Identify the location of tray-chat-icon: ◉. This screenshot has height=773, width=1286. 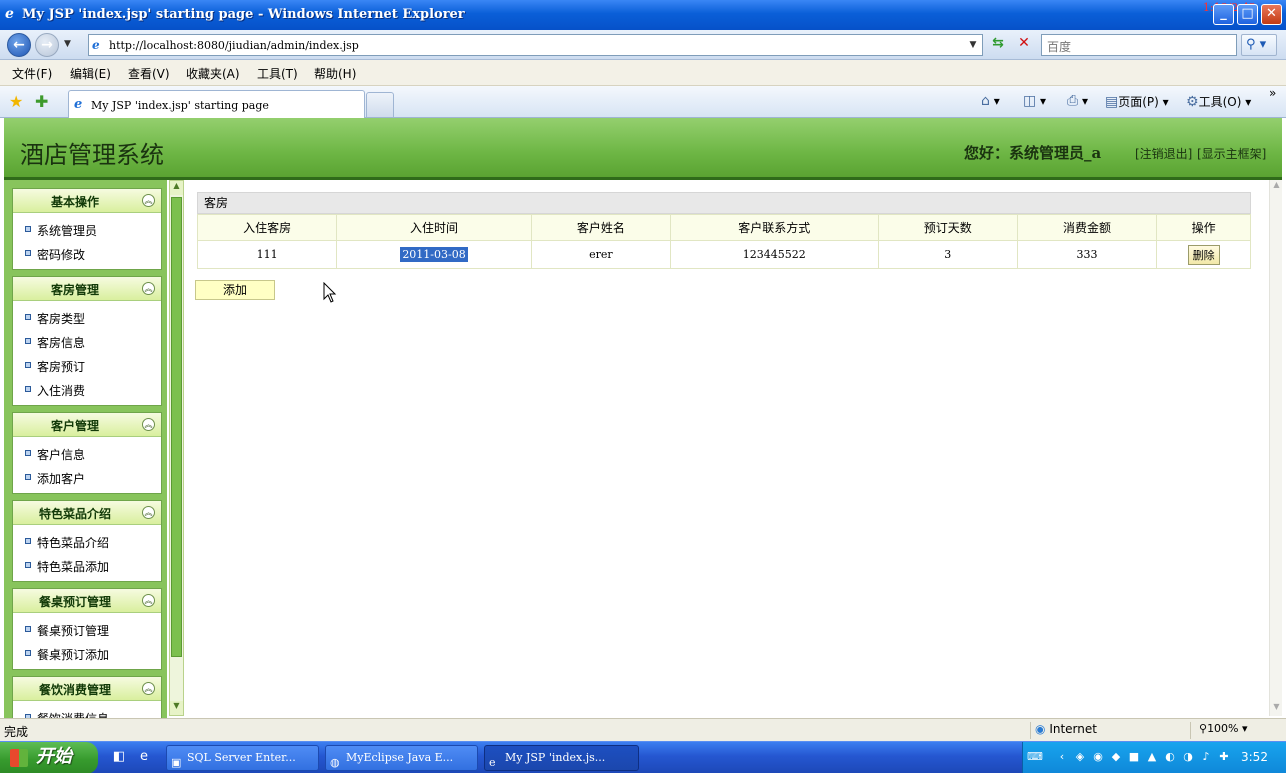
(1098, 757).